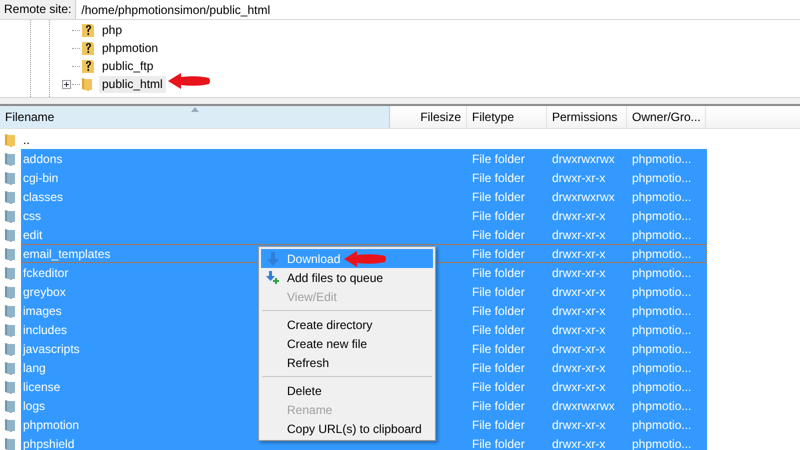 The height and width of the screenshot is (450, 800). Describe the element at coordinates (34, 405) in the screenshot. I see `table-cell: logs` at that location.